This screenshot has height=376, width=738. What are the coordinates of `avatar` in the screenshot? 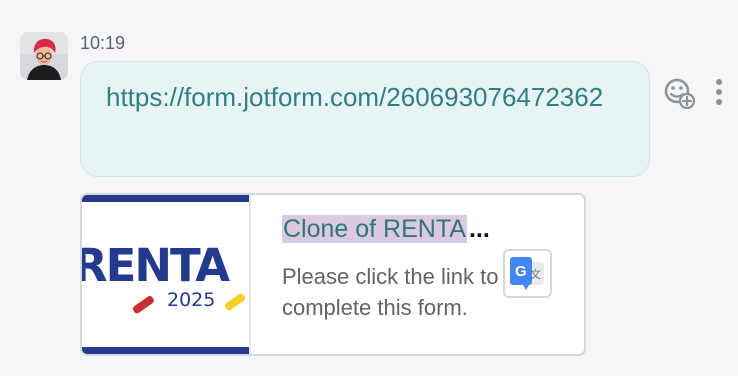 It's located at (44, 56).